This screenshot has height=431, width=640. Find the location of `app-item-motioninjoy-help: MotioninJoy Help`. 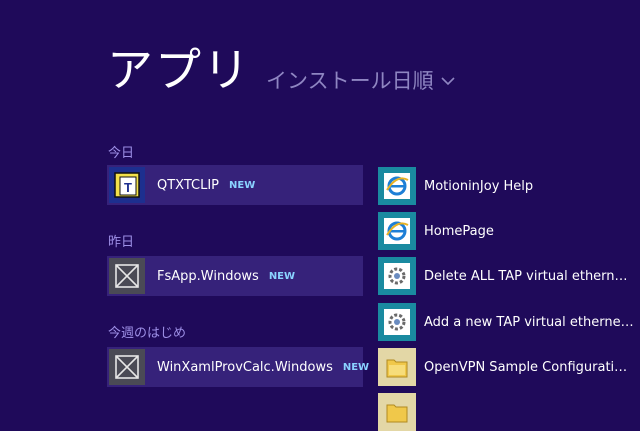

app-item-motioninjoy-help: MotioninJoy Help is located at coordinates (509, 186).